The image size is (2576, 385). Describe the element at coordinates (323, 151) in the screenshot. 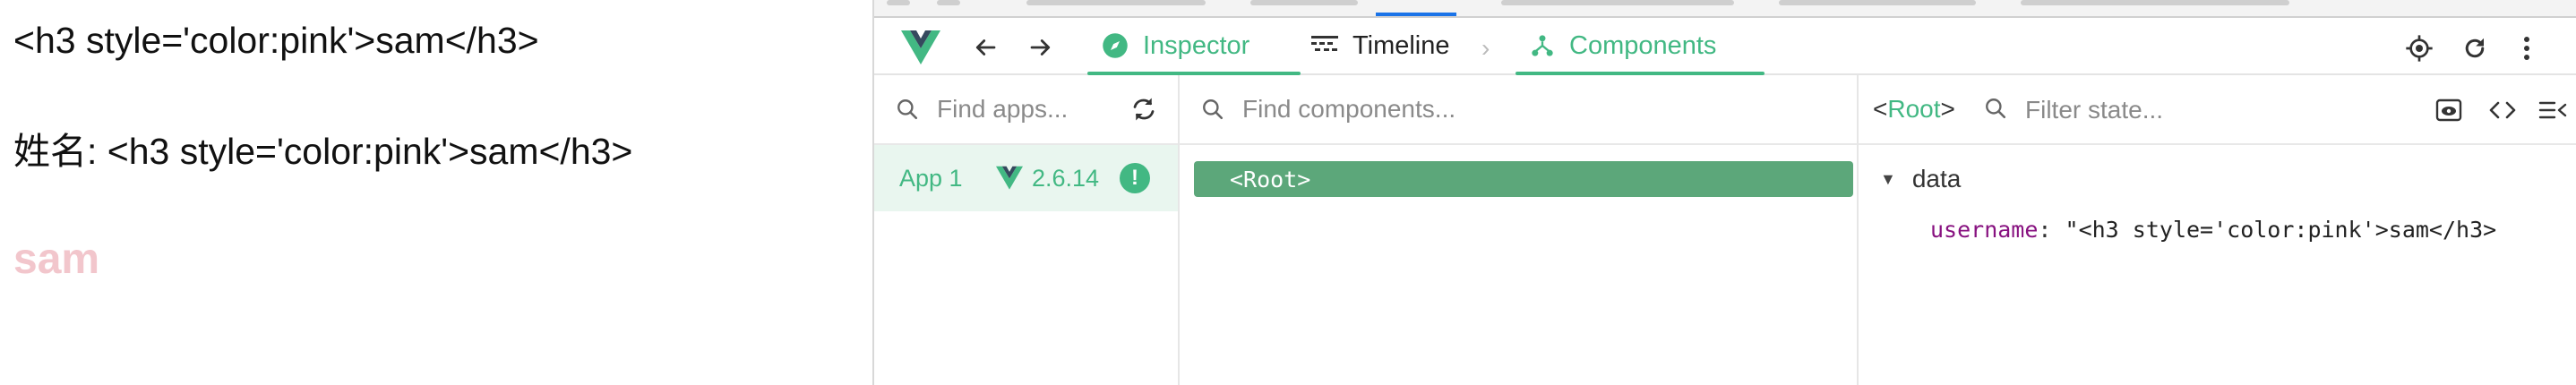

I see `name-label-line: 姓名: <h3 style='color:pink'>sam</h3>` at that location.